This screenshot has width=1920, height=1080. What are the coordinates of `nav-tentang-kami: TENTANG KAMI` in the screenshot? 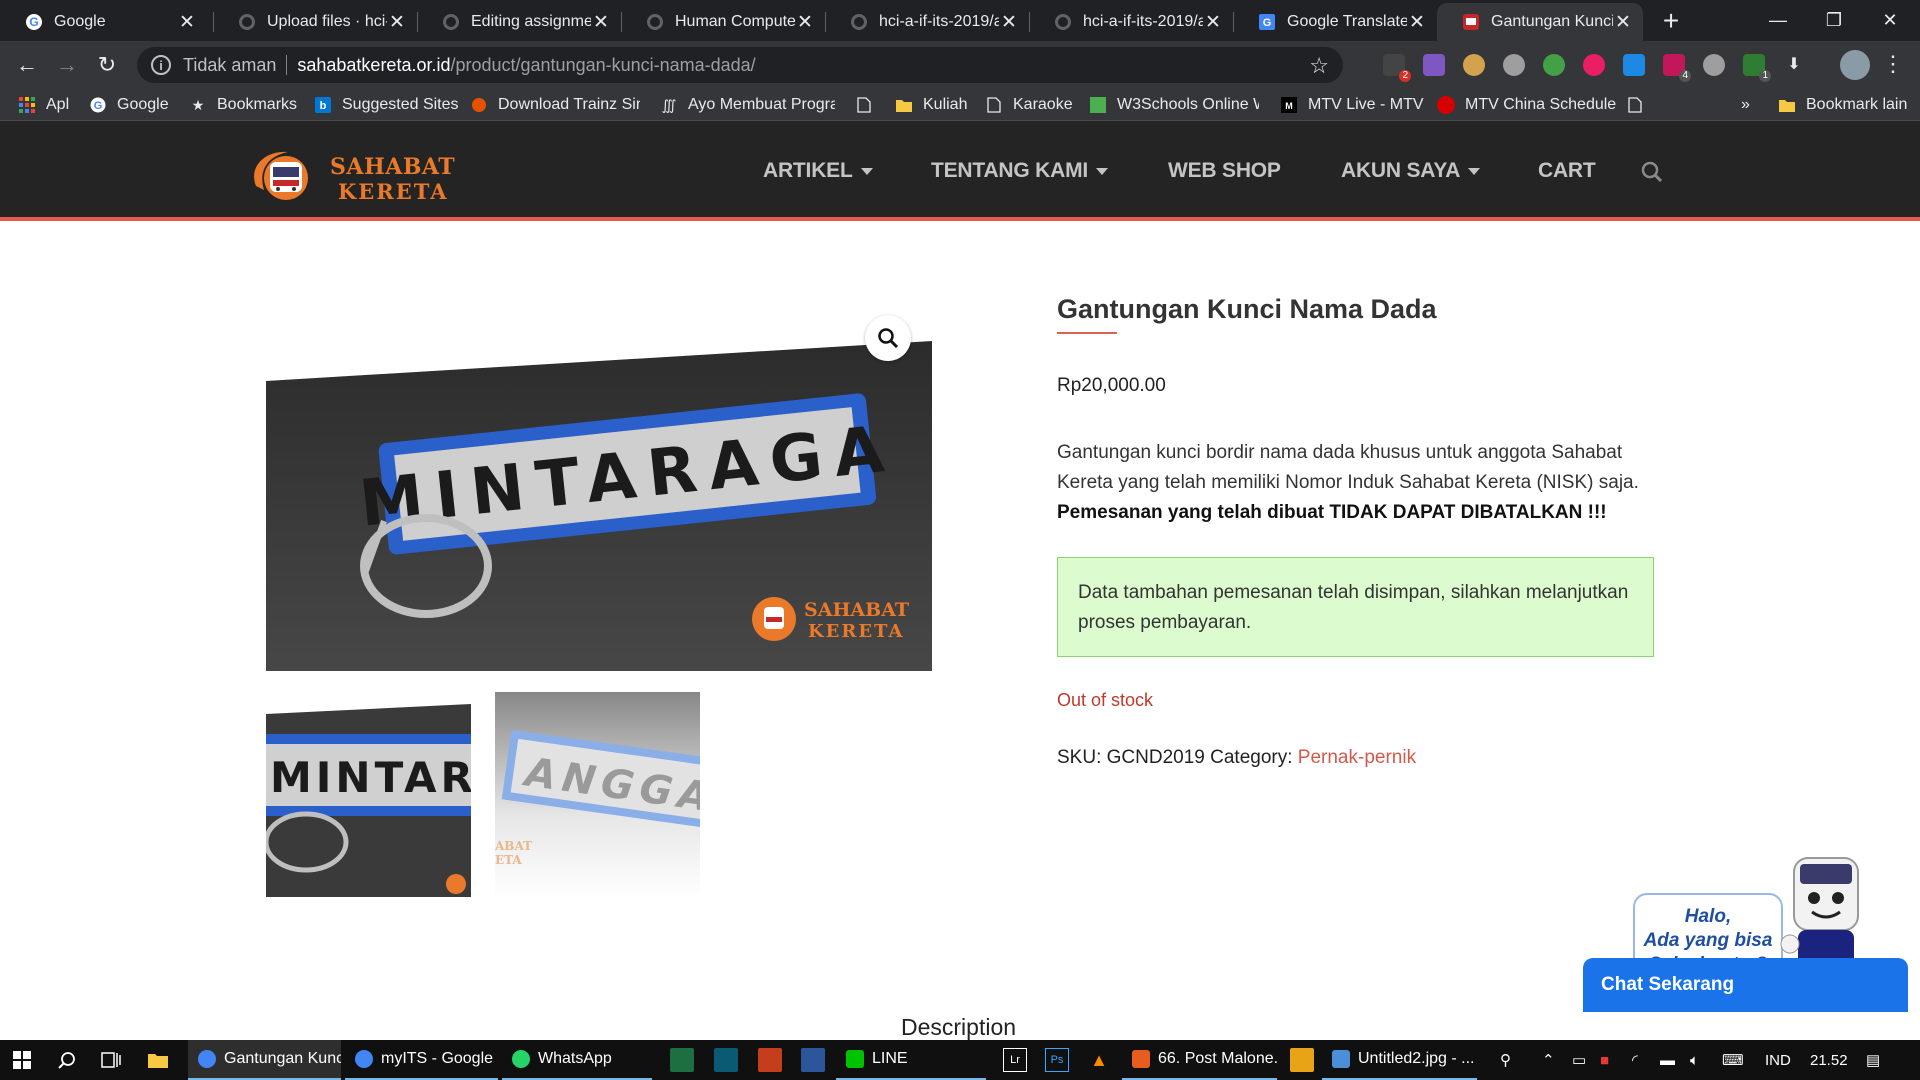 It's located at (1020, 171).